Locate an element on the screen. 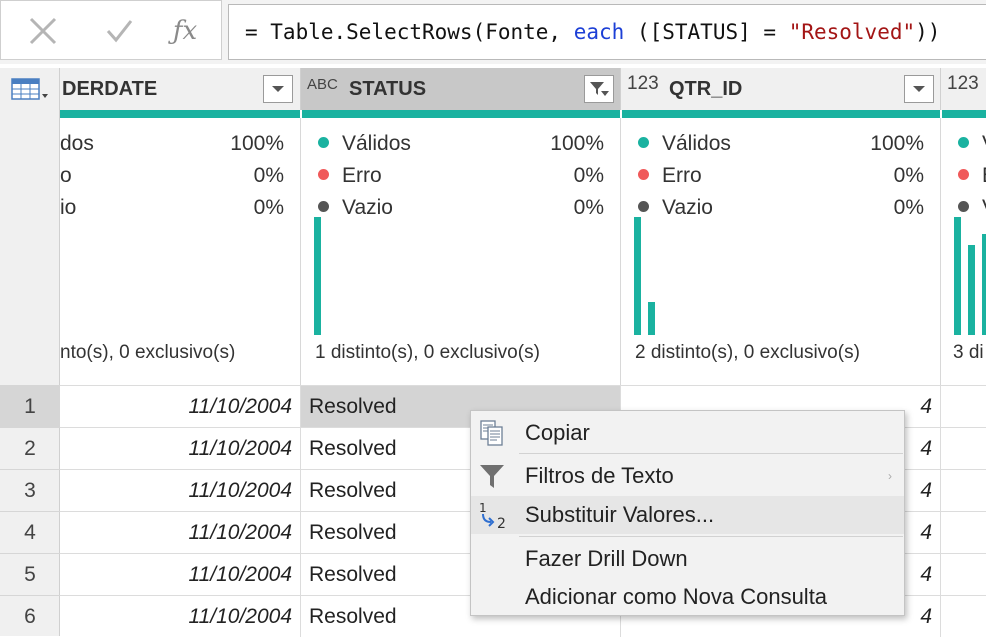 The height and width of the screenshot is (638, 986). formula-suffix: )) is located at coordinates (928, 32).